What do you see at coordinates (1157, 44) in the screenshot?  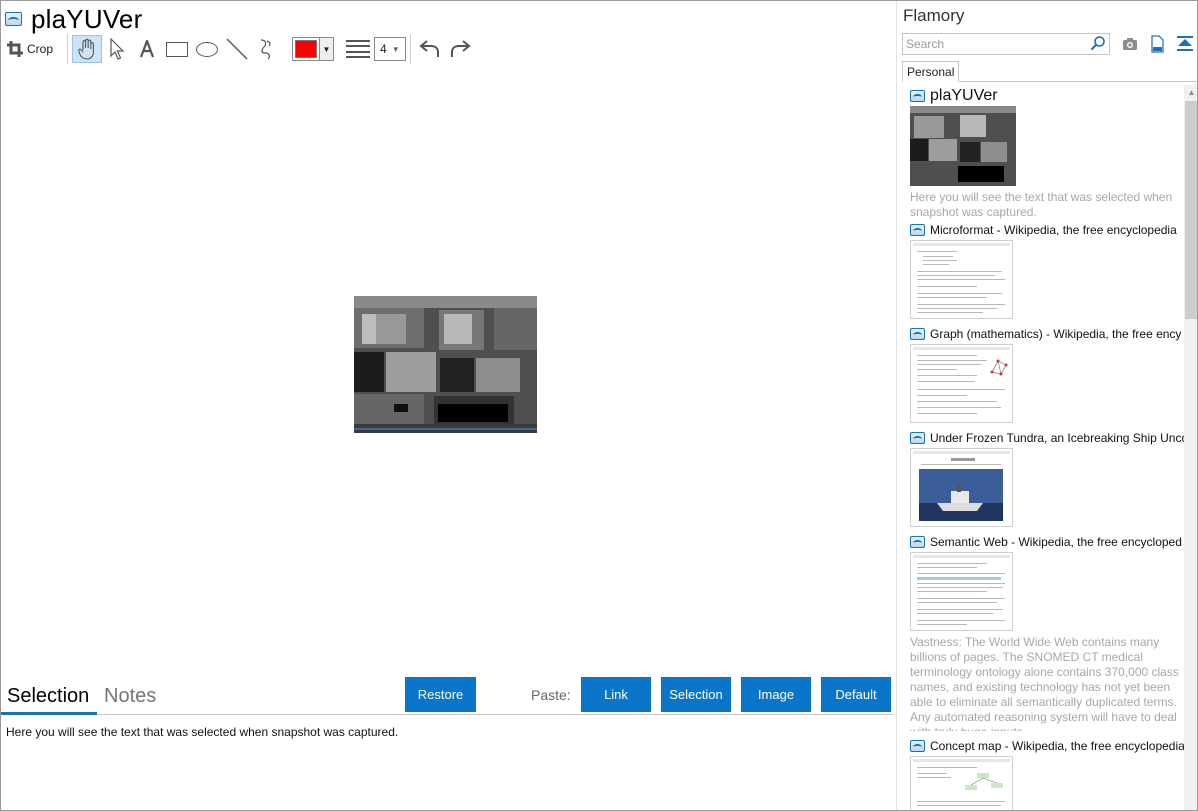 I see `document-icon` at bounding box center [1157, 44].